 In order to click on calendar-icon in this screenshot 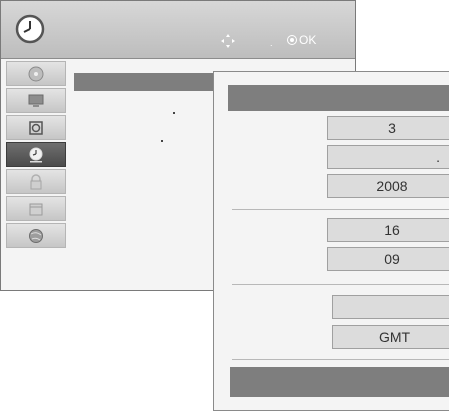, I will do `click(36, 209)`.